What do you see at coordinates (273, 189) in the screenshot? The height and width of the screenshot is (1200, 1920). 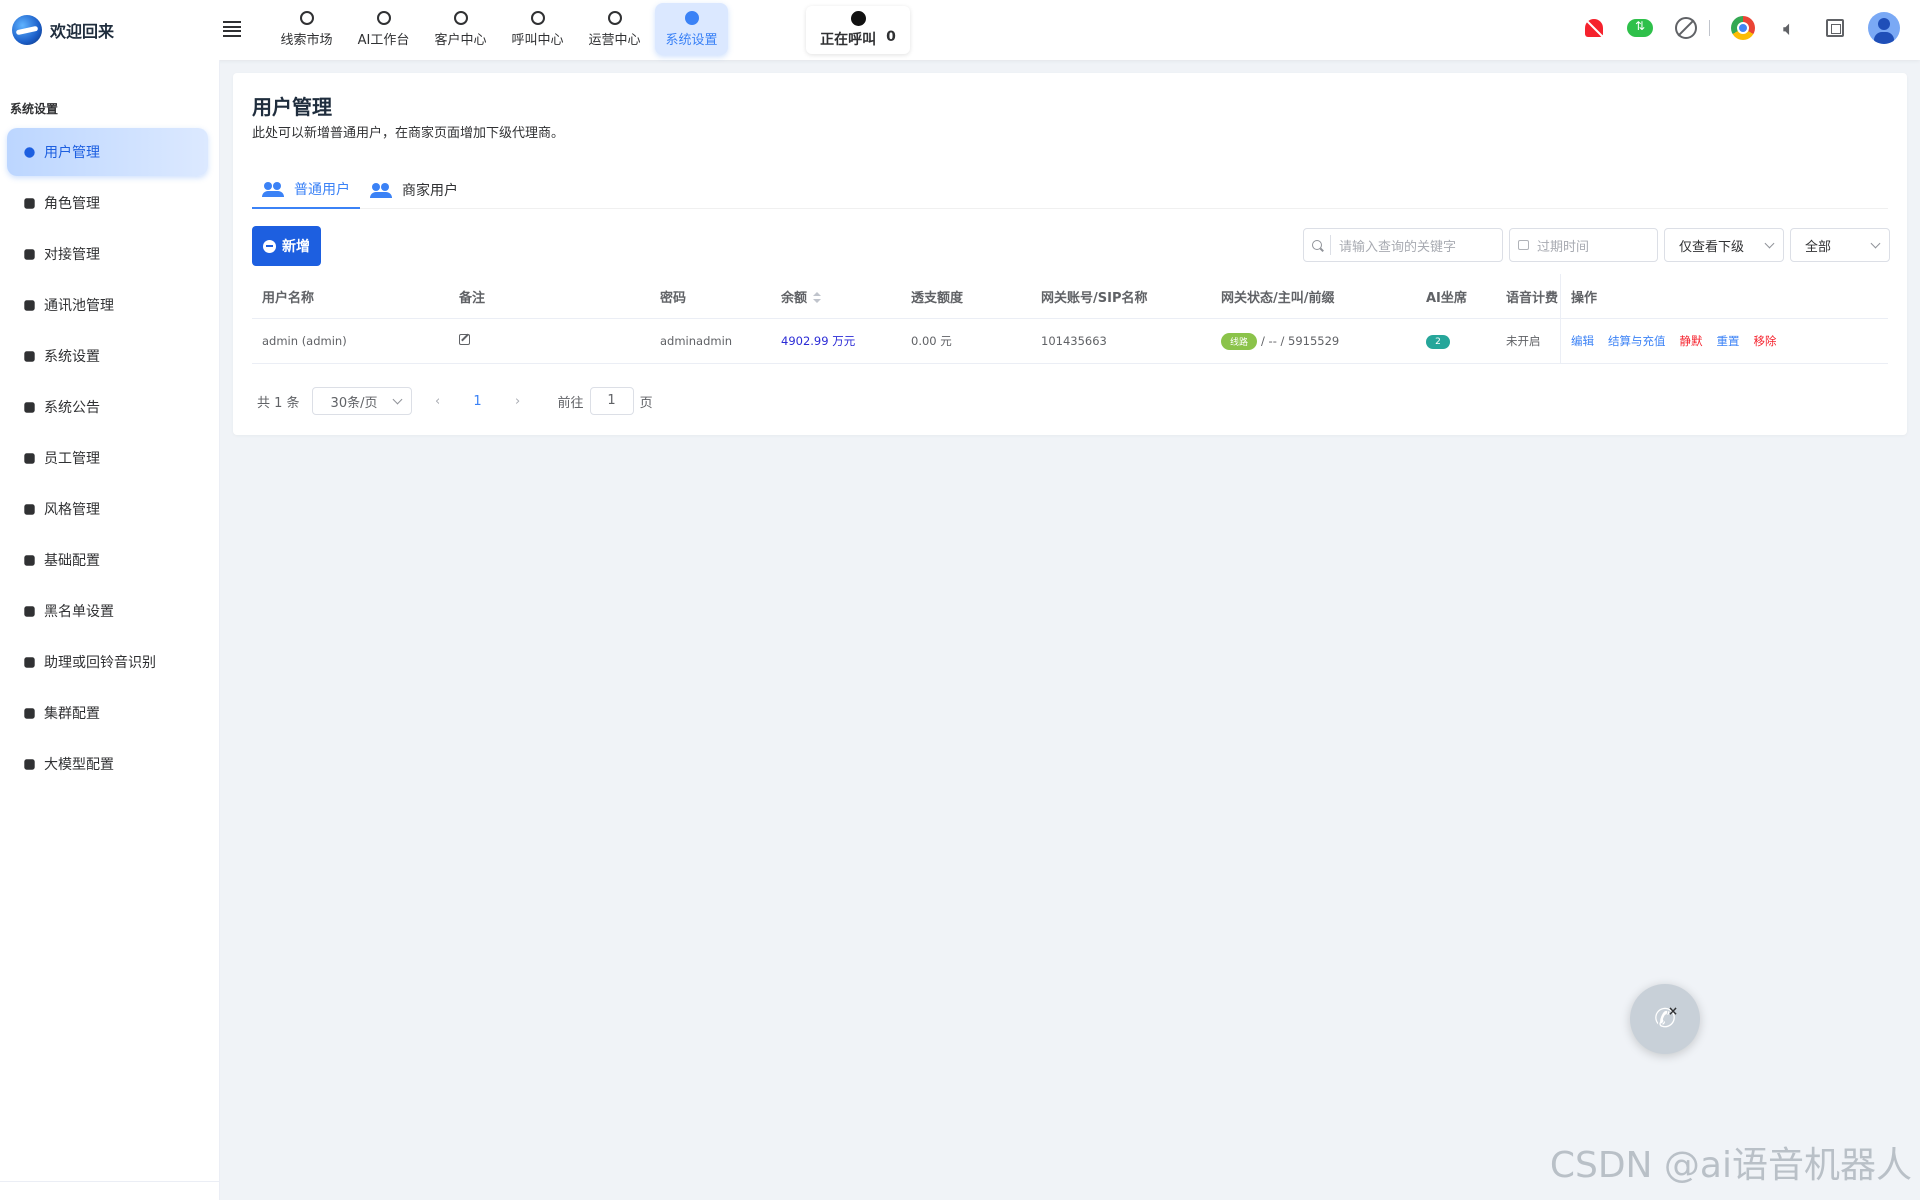 I see `users-icon` at bounding box center [273, 189].